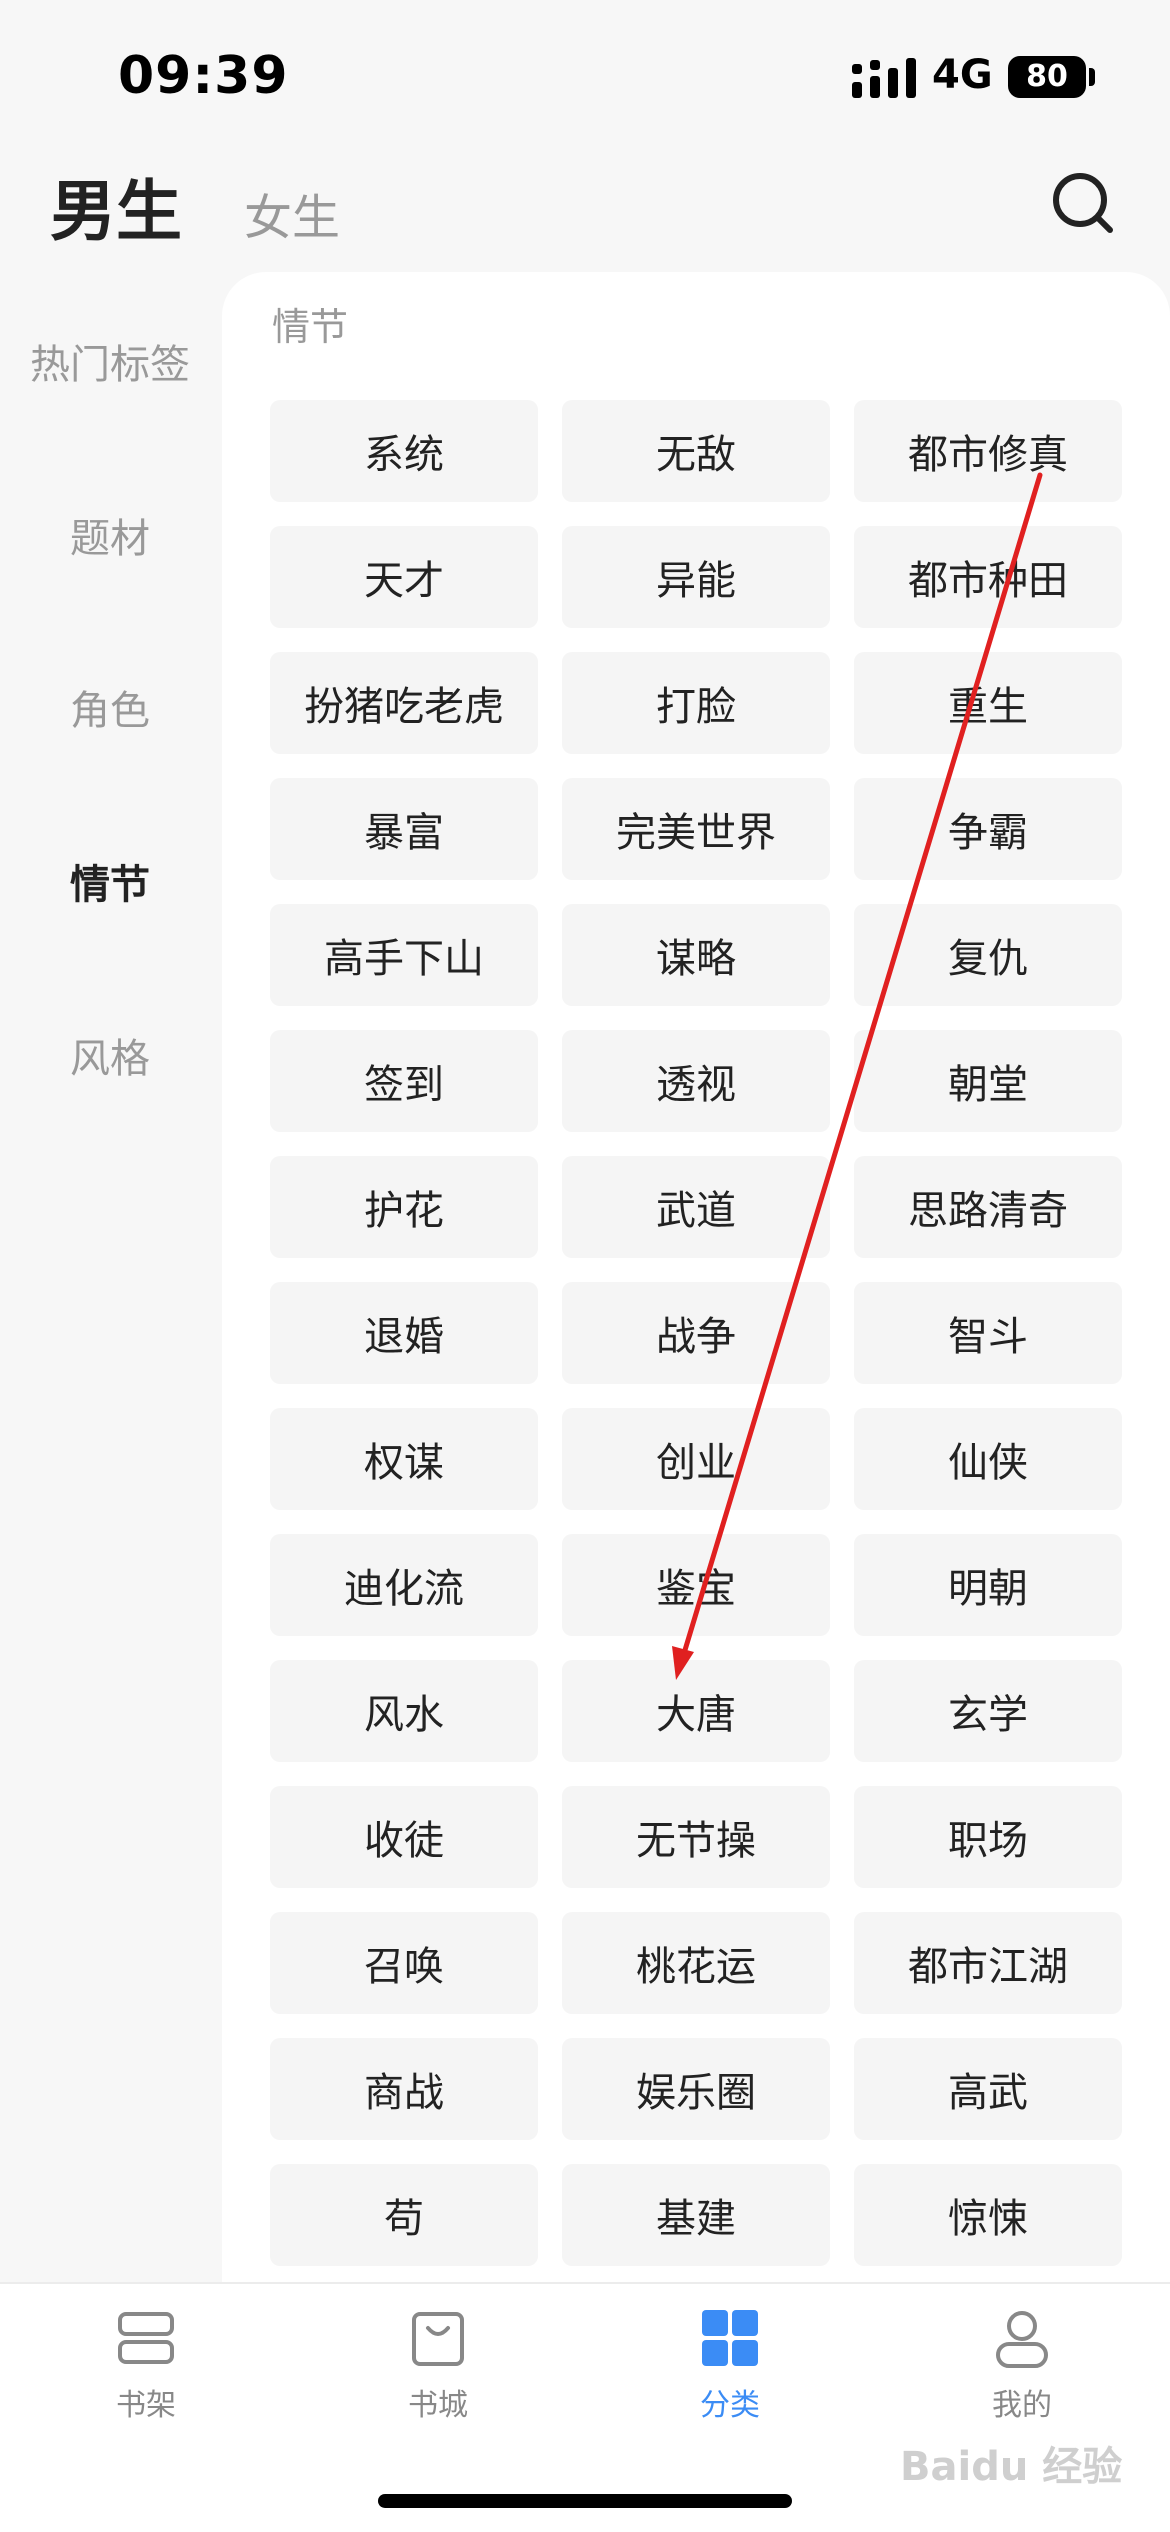 This screenshot has height=2532, width=1170. What do you see at coordinates (696, 1711) in the screenshot?
I see `tag-button: 大唐` at bounding box center [696, 1711].